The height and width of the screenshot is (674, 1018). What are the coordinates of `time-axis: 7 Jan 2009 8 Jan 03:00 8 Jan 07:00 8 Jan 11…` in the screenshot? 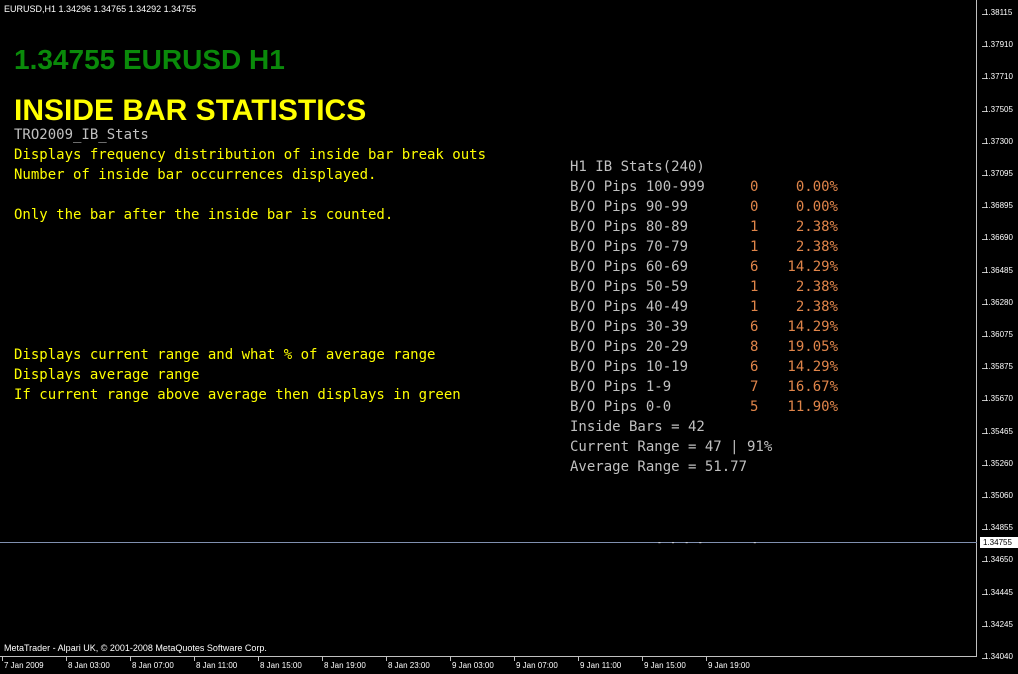 It's located at (488, 665).